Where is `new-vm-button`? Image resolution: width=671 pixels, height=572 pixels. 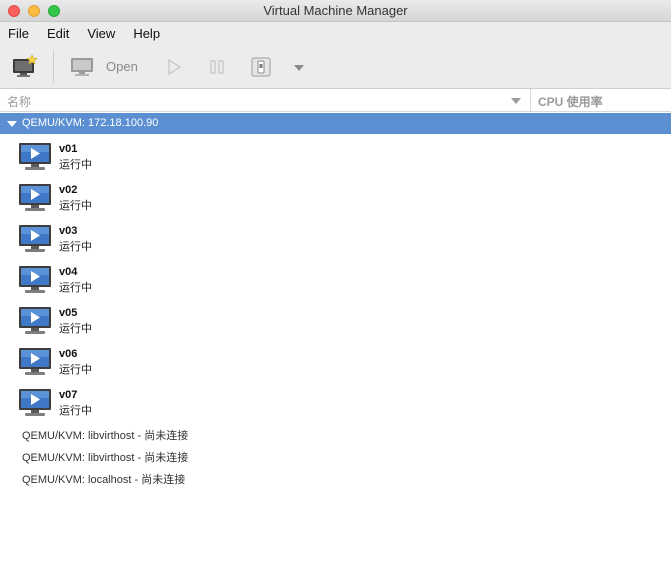 new-vm-button is located at coordinates (25, 66).